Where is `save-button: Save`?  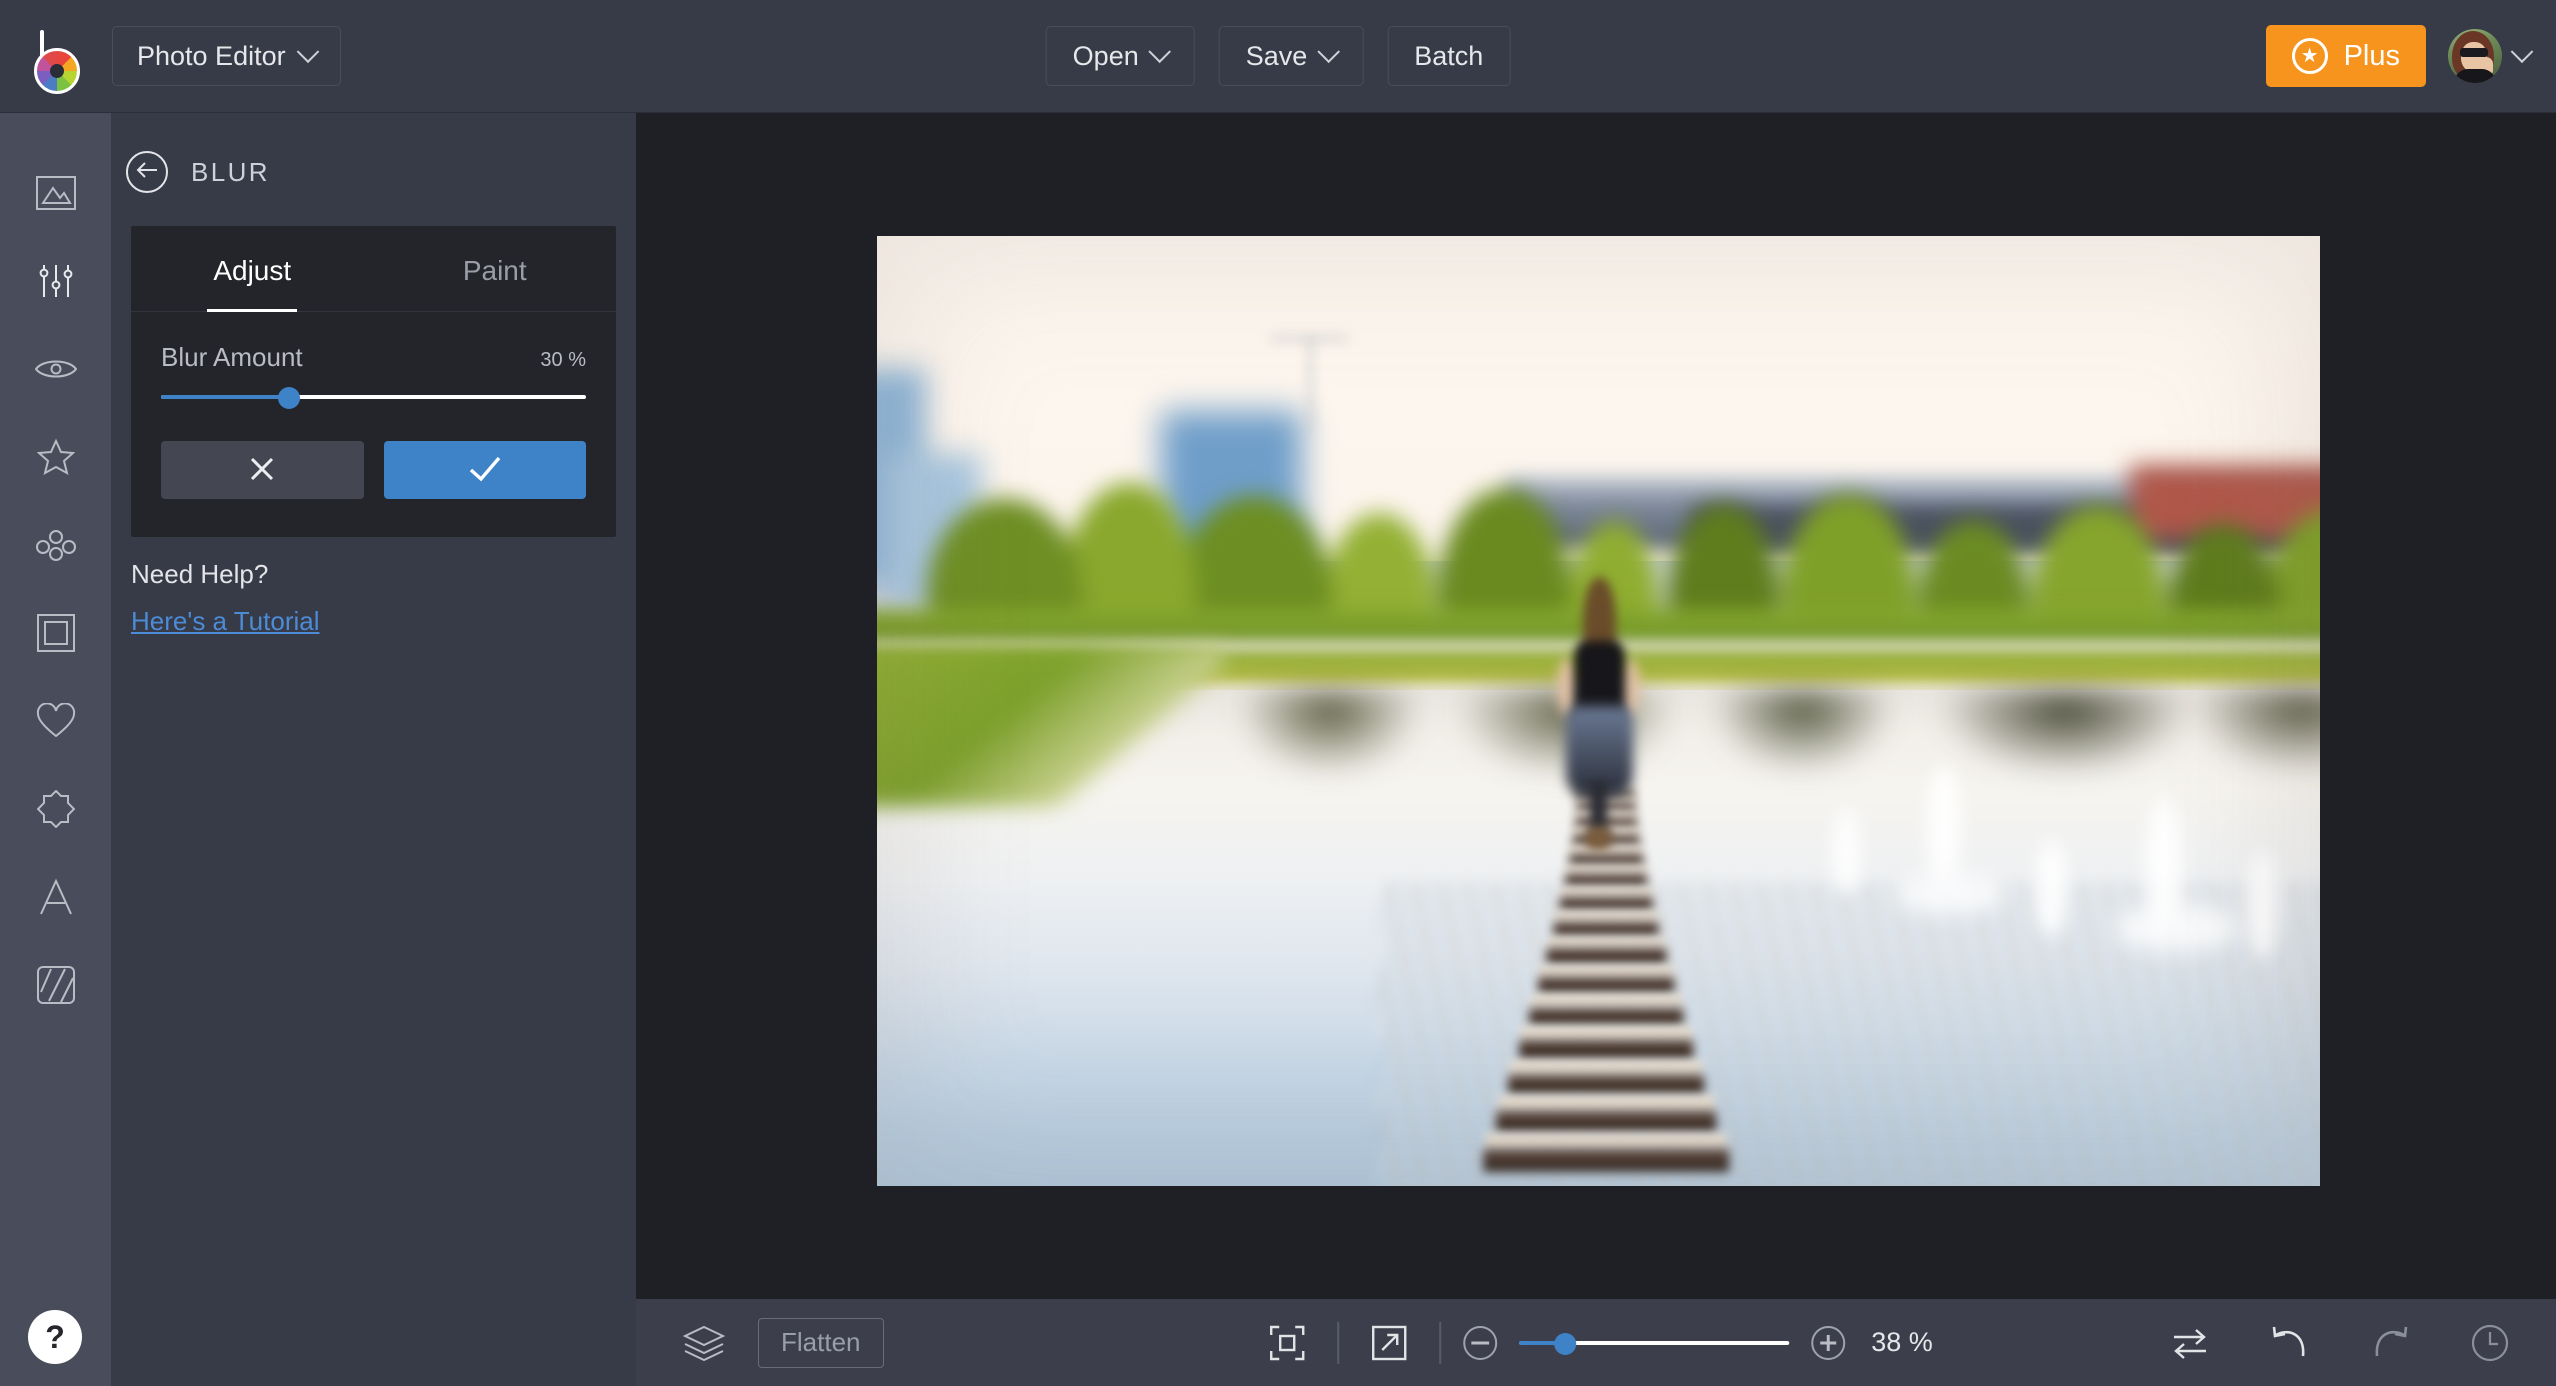
save-button: Save is located at coordinates (1291, 56).